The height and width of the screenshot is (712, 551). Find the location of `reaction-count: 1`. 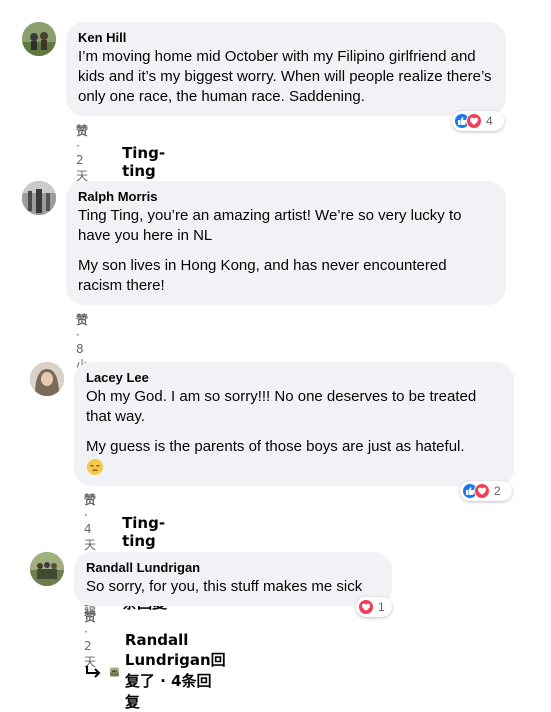

reaction-count: 1 is located at coordinates (381, 607).